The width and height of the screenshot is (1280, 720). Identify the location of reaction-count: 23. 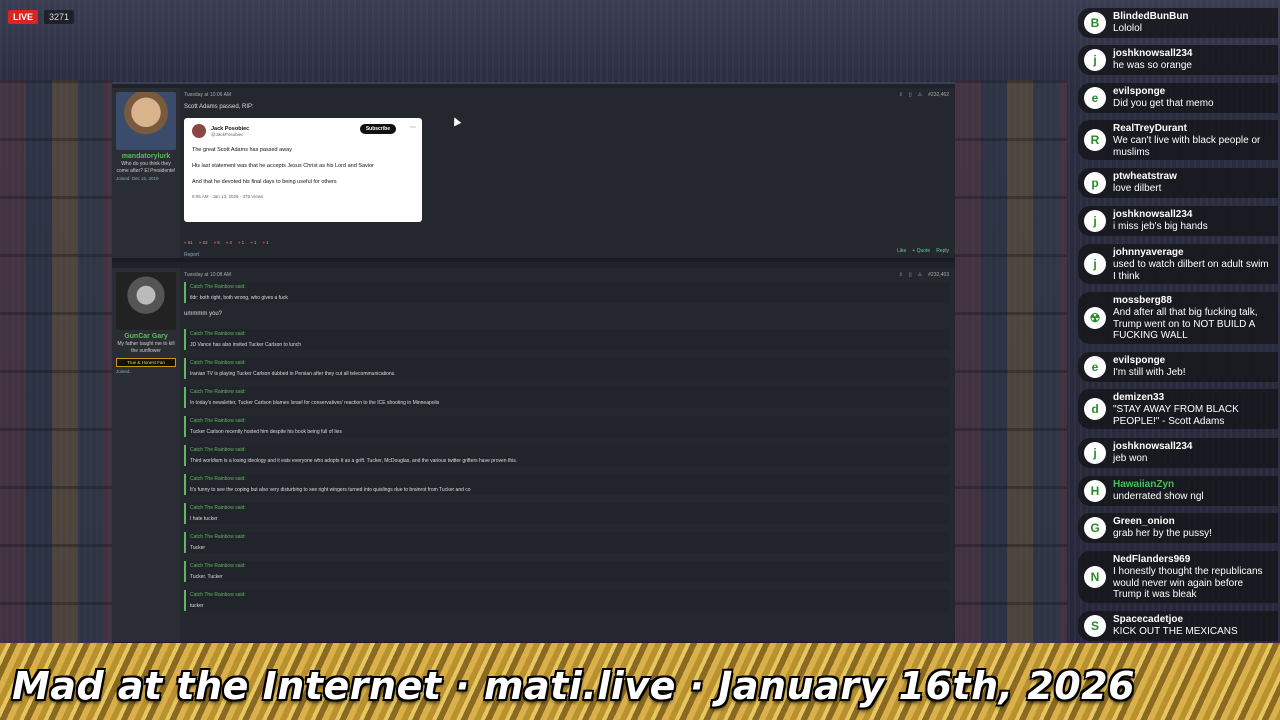
(203, 242).